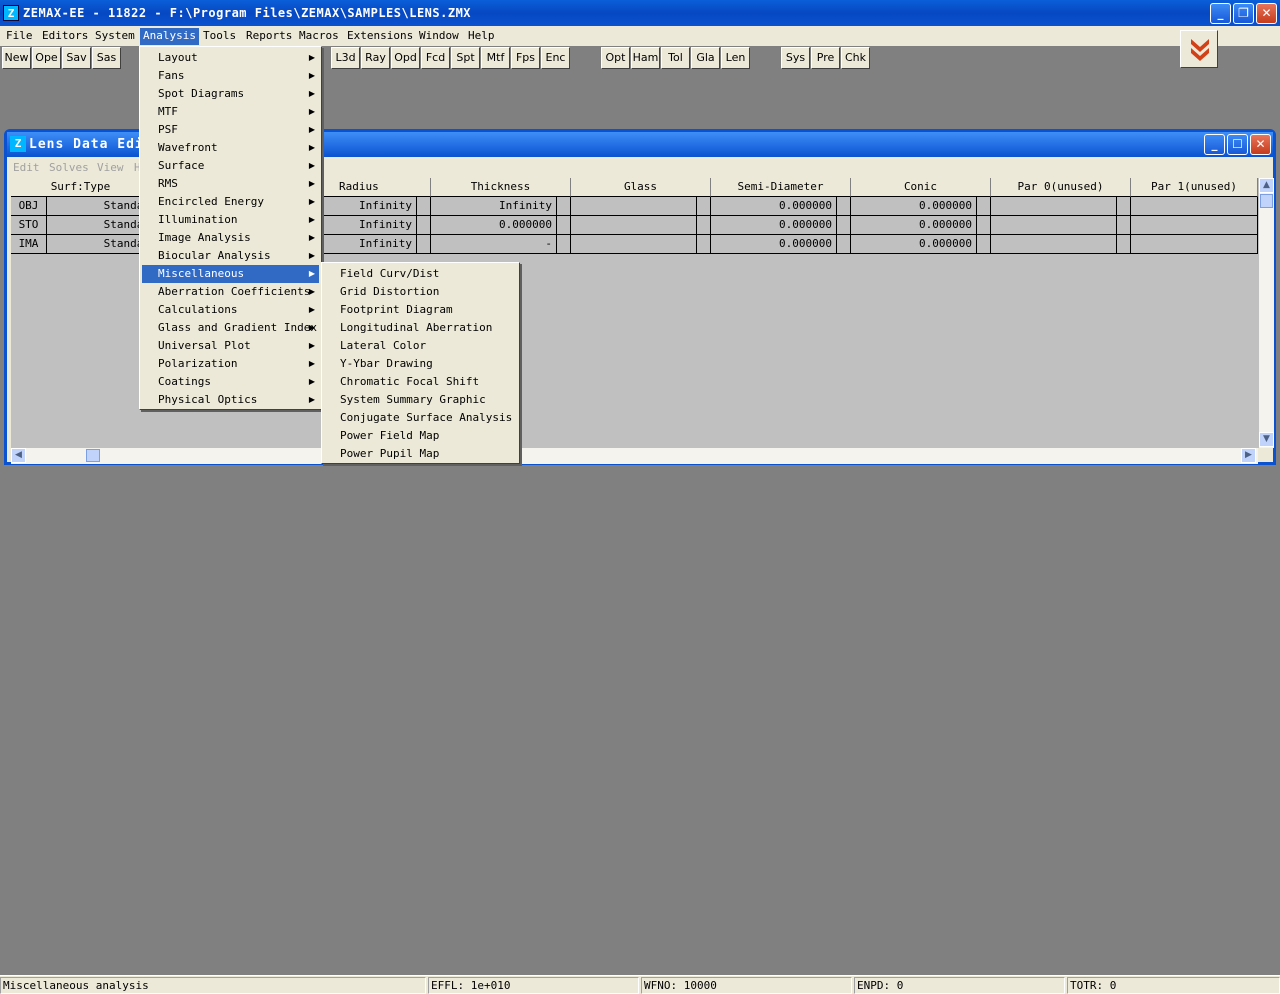 This screenshot has width=1280, height=994. I want to click on toolbar-pre-button: Pre, so click(825, 58).